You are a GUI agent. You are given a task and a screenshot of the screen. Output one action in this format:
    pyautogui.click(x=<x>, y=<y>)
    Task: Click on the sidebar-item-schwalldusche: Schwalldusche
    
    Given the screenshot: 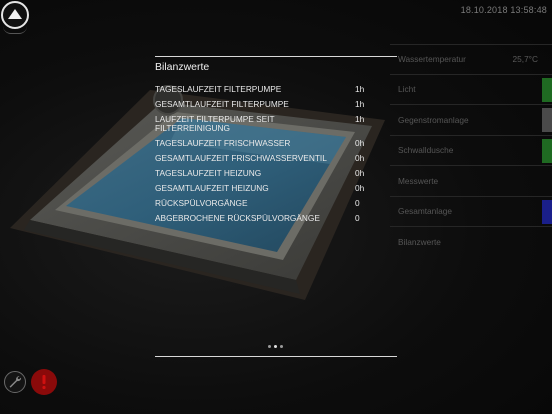 What is the action you would take?
    pyautogui.click(x=471, y=151)
    